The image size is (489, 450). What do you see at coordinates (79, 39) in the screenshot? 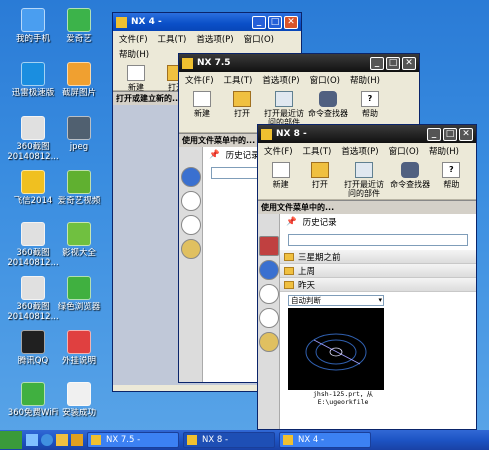
I see `desktop-icon-label: 爱奇艺` at bounding box center [79, 39].